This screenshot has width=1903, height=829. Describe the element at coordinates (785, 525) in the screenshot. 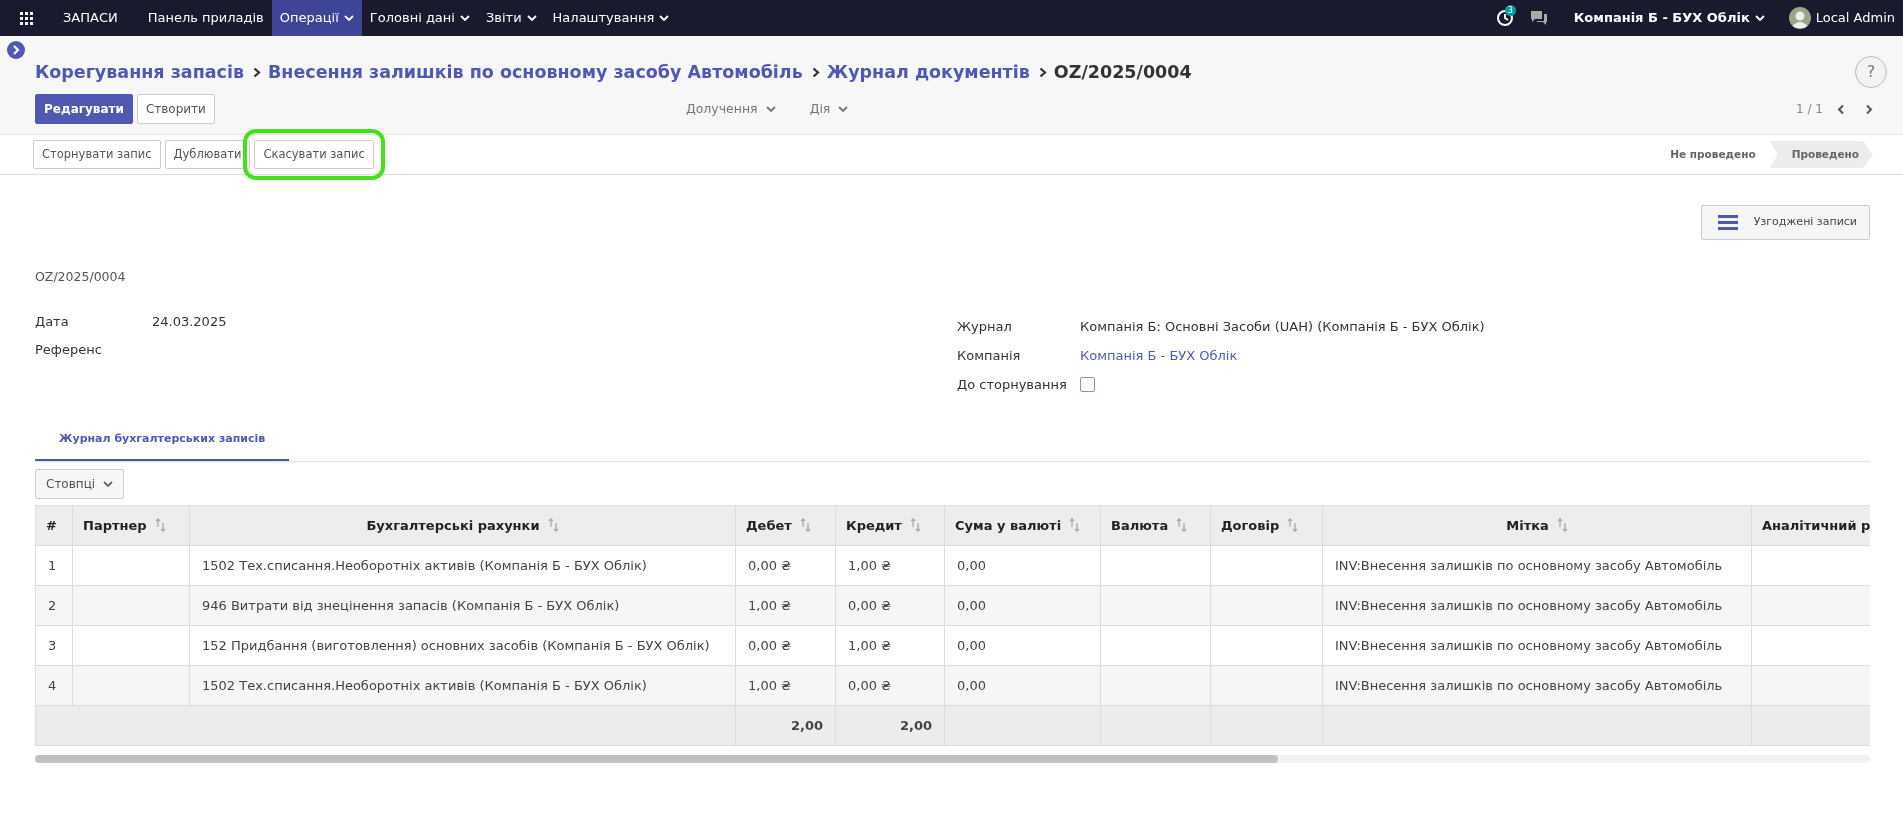

I see `column-header: Дебет` at that location.